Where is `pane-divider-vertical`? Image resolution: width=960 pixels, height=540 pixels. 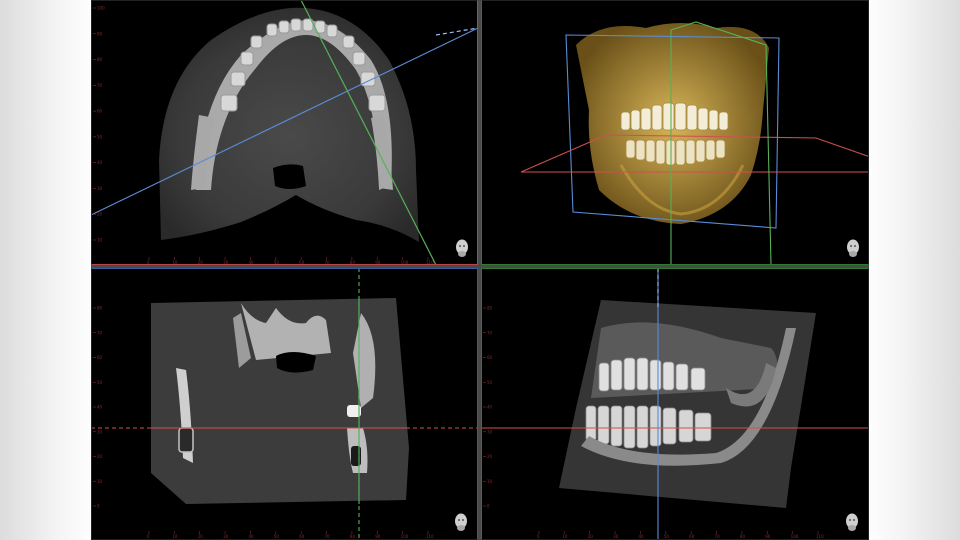
pane-divider-vertical is located at coordinates (479, 270).